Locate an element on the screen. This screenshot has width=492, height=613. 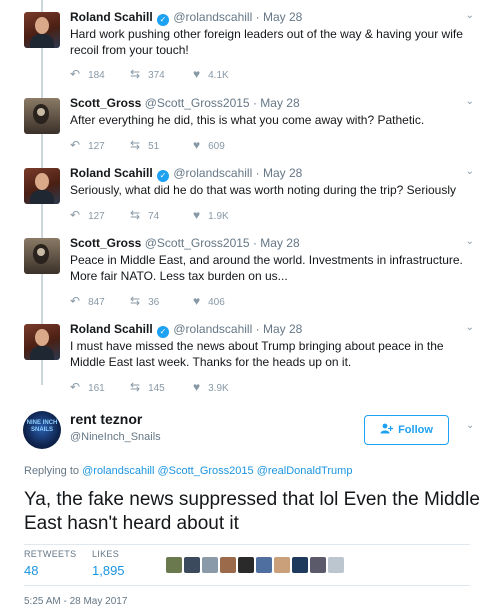
like-button: ♥ 406 is located at coordinates (209, 301).